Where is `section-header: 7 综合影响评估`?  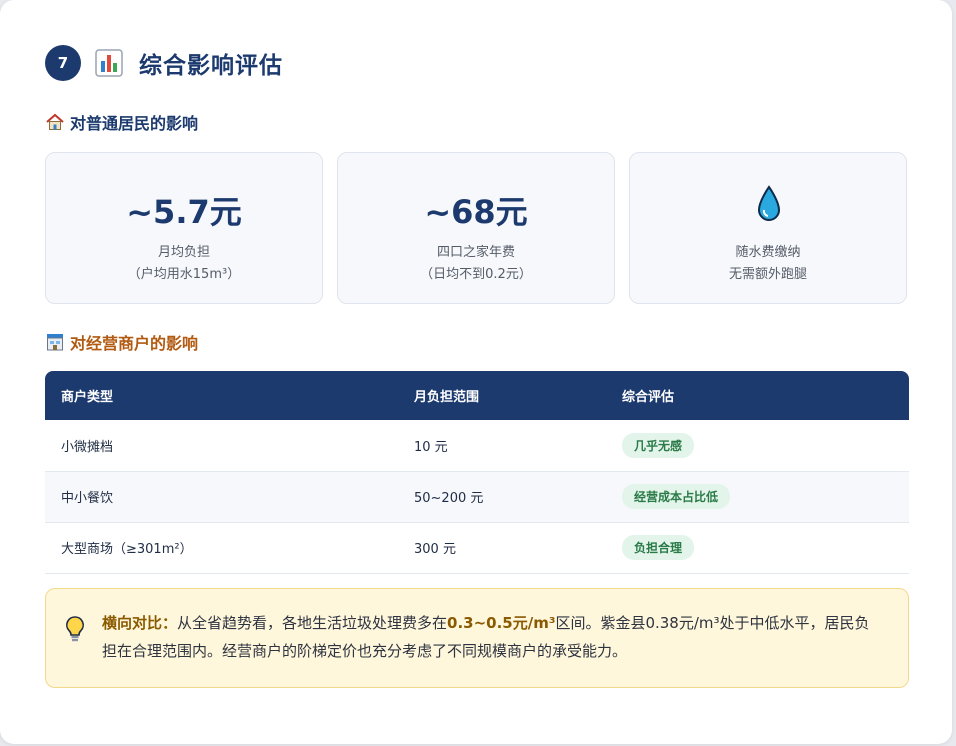 section-header: 7 综合影响评估 is located at coordinates (164, 63).